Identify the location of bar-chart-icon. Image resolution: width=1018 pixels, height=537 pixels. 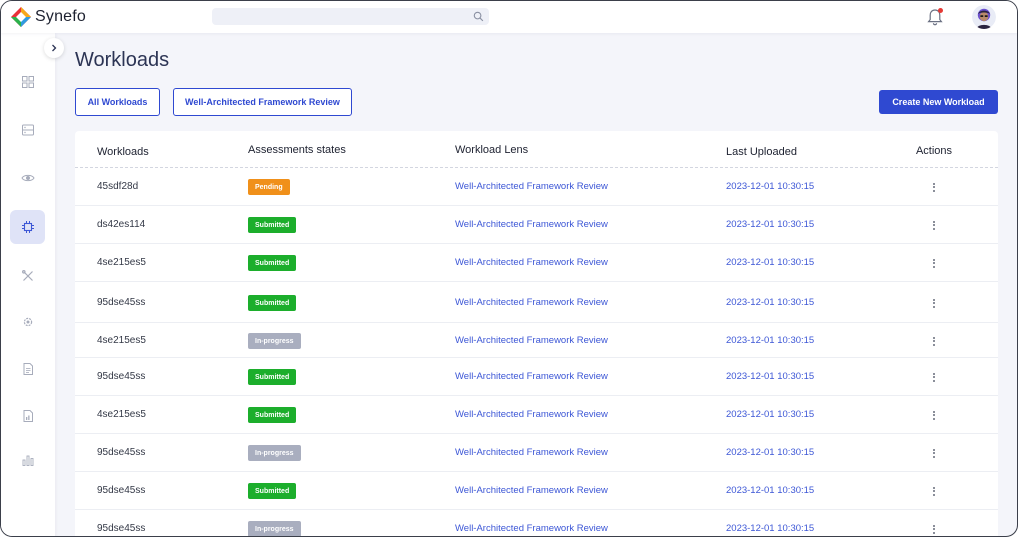
(27, 460).